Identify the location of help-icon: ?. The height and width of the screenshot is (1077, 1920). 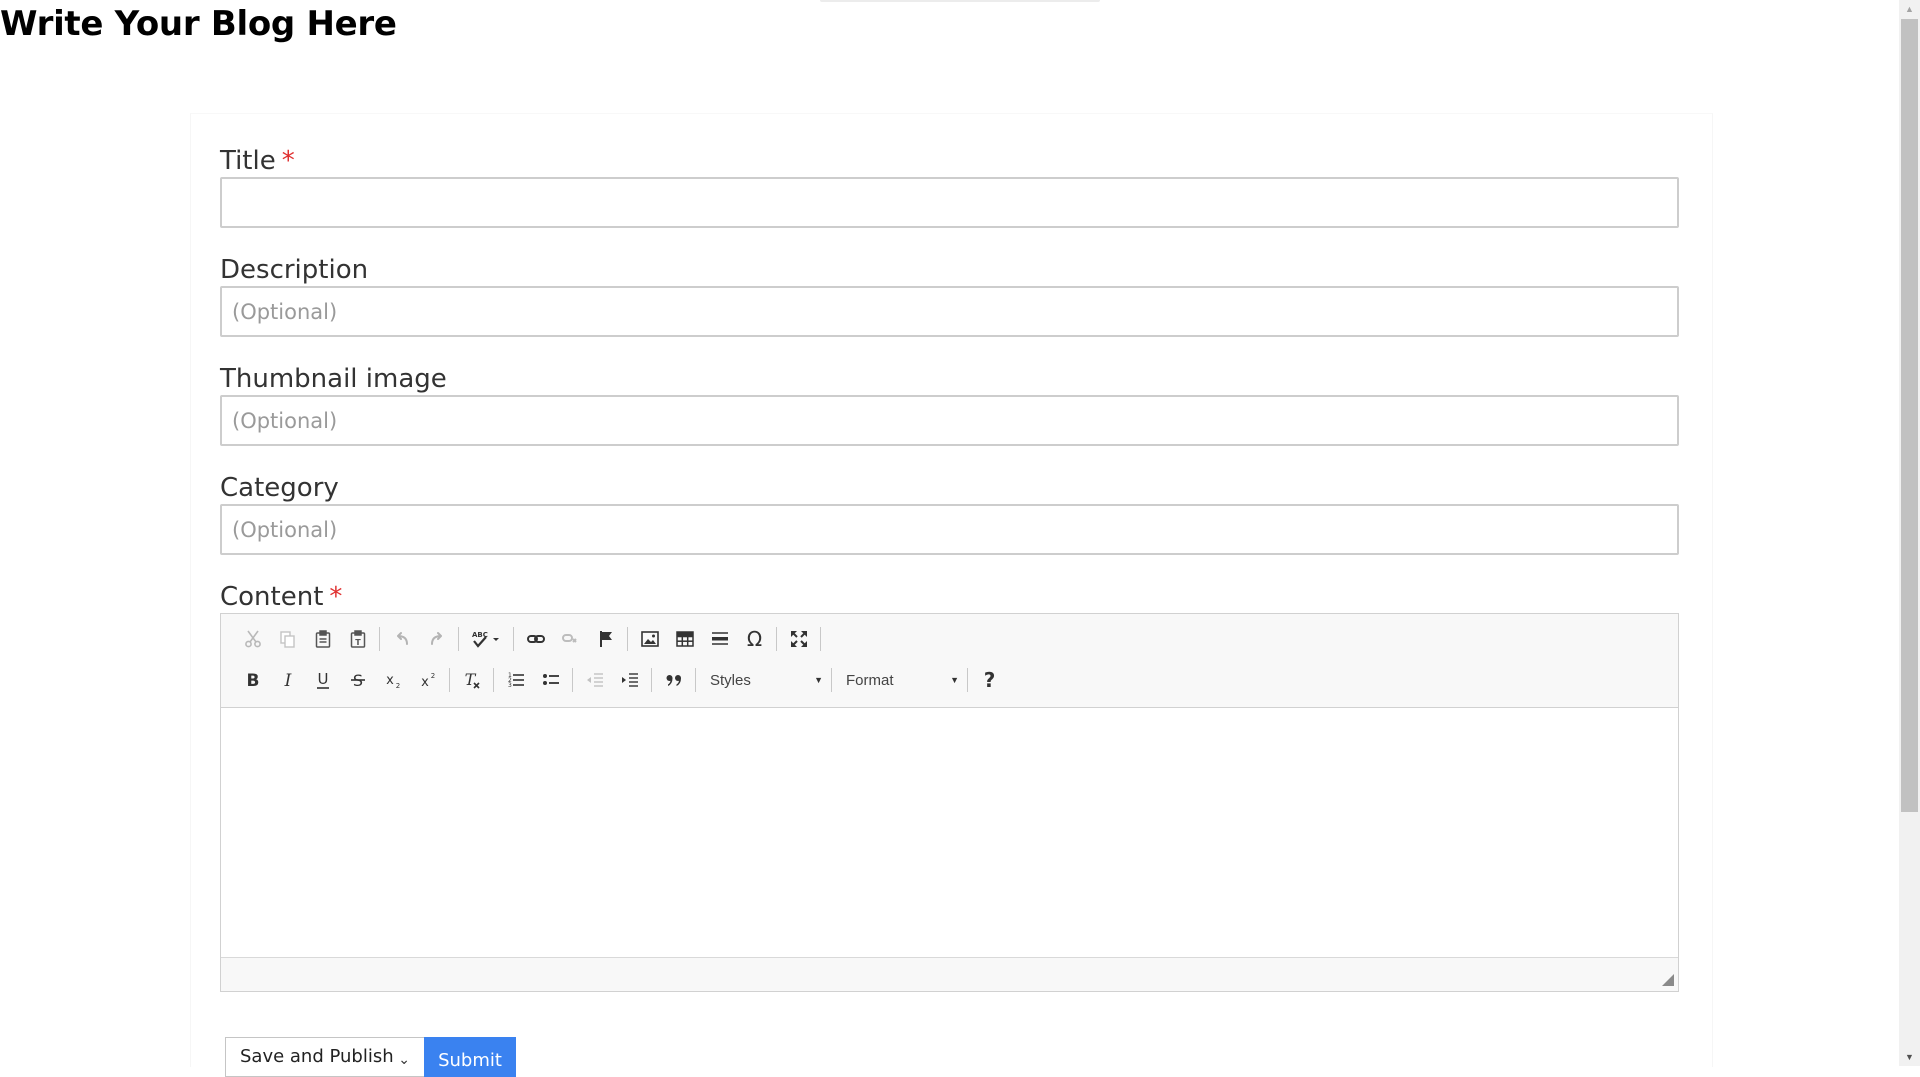
(989, 680).